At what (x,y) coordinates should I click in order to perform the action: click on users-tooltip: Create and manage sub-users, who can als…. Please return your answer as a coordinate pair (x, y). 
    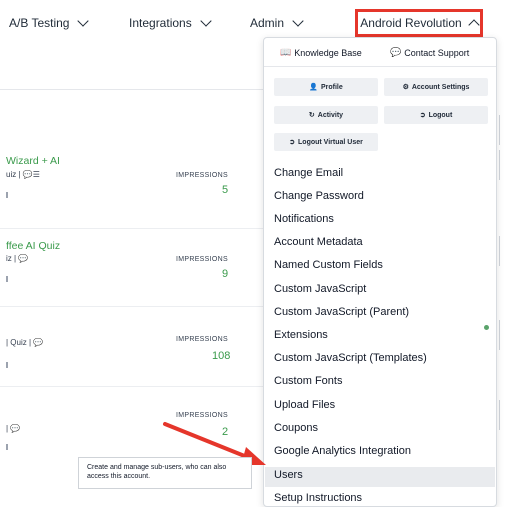
    Looking at the image, I should click on (165, 473).